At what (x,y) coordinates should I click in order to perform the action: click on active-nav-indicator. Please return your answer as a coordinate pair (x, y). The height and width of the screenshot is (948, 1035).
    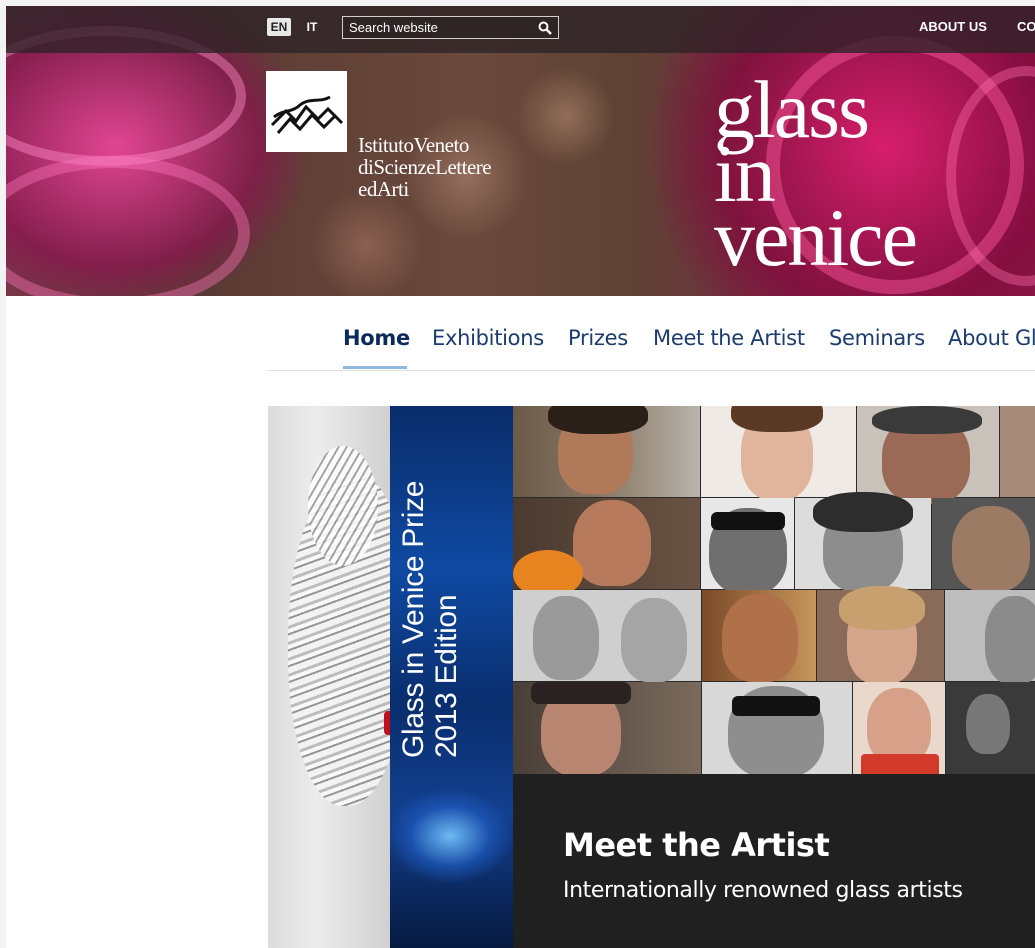
    Looking at the image, I should click on (375, 367).